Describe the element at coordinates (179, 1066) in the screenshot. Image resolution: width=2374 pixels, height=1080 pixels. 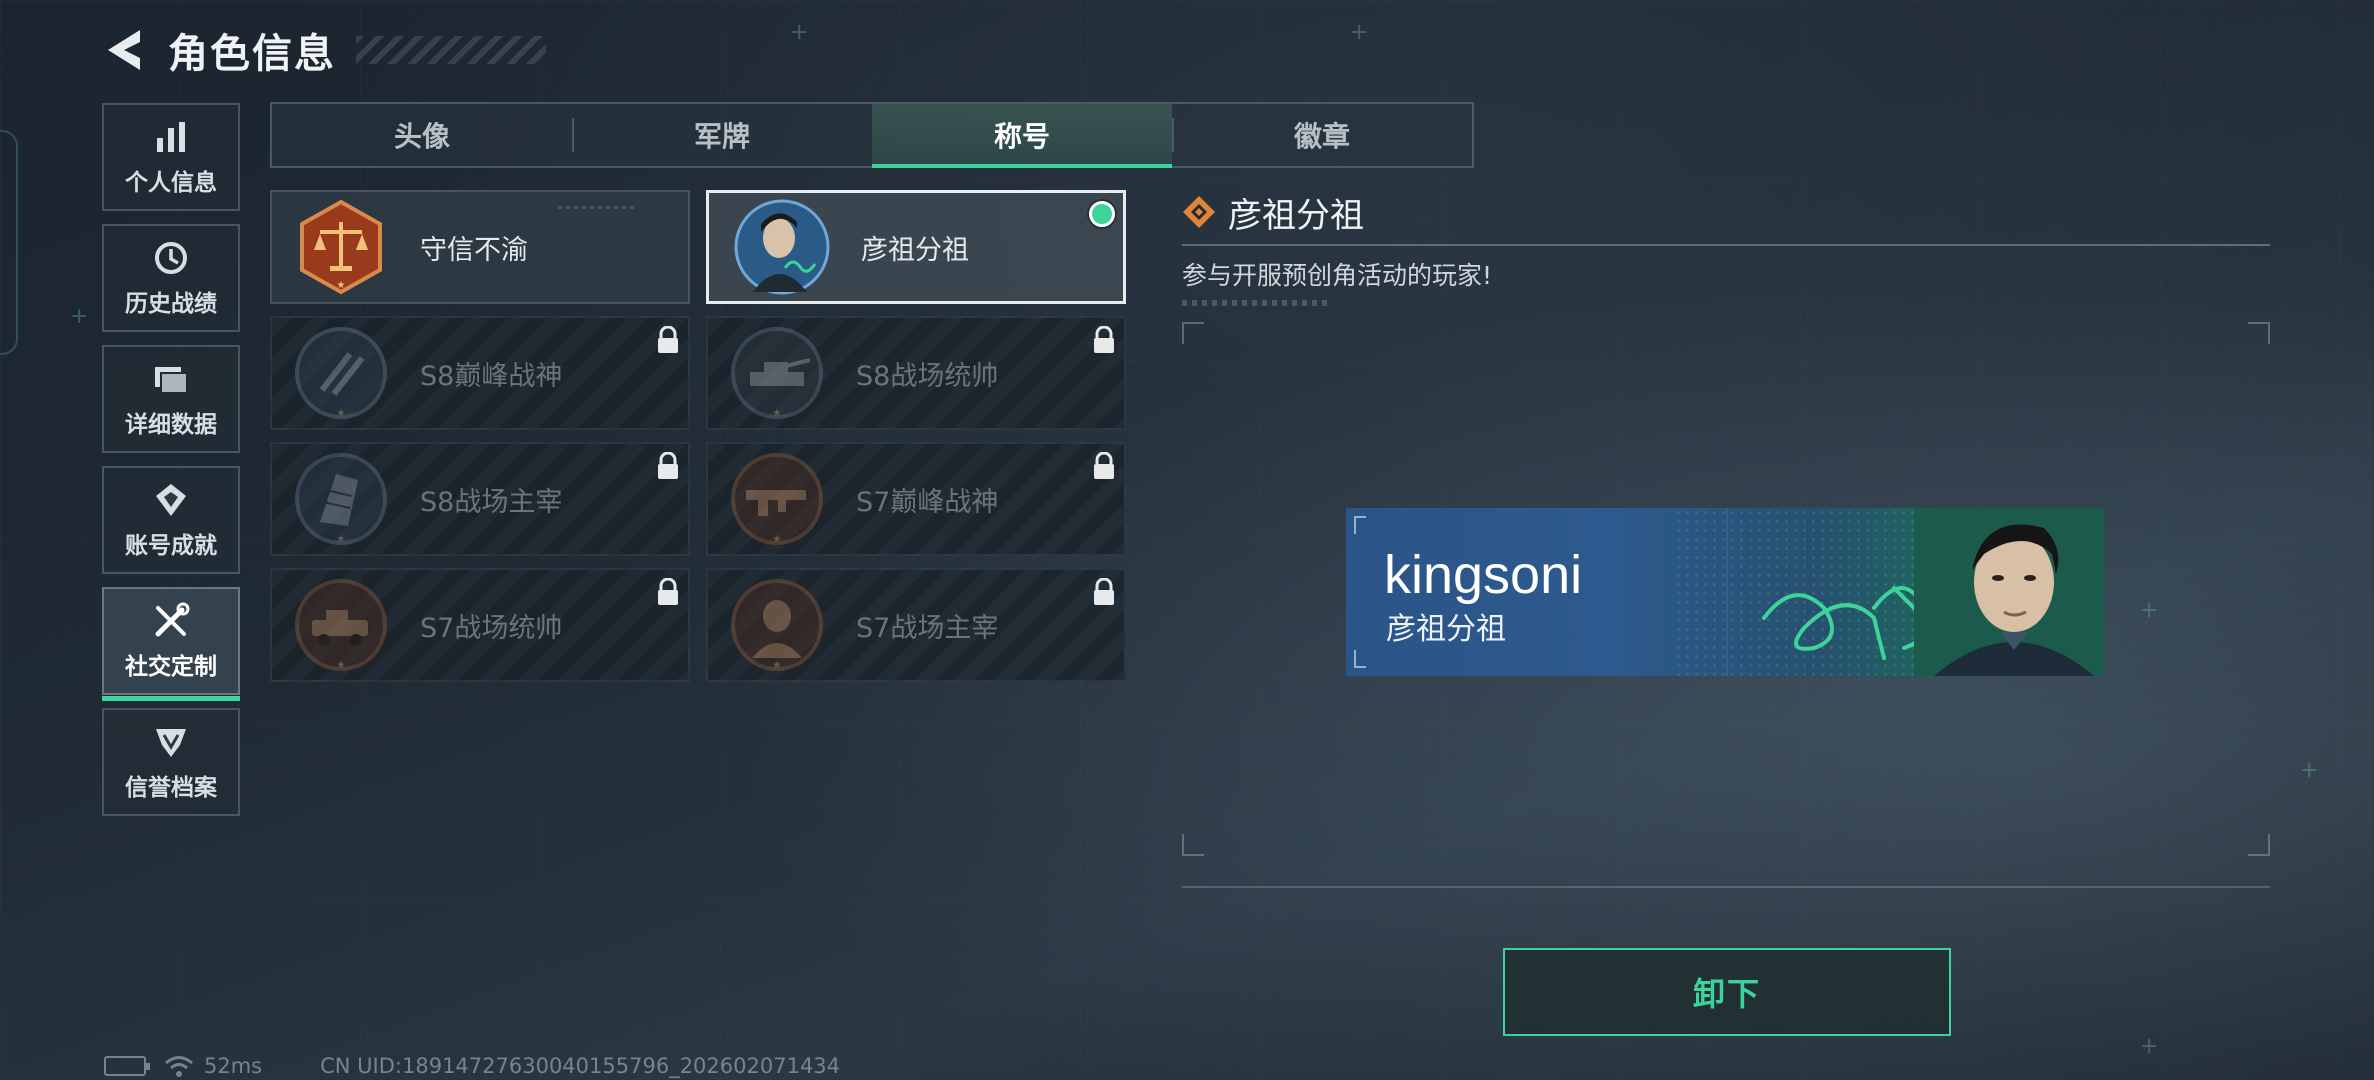
I see `wifi-icon` at that location.